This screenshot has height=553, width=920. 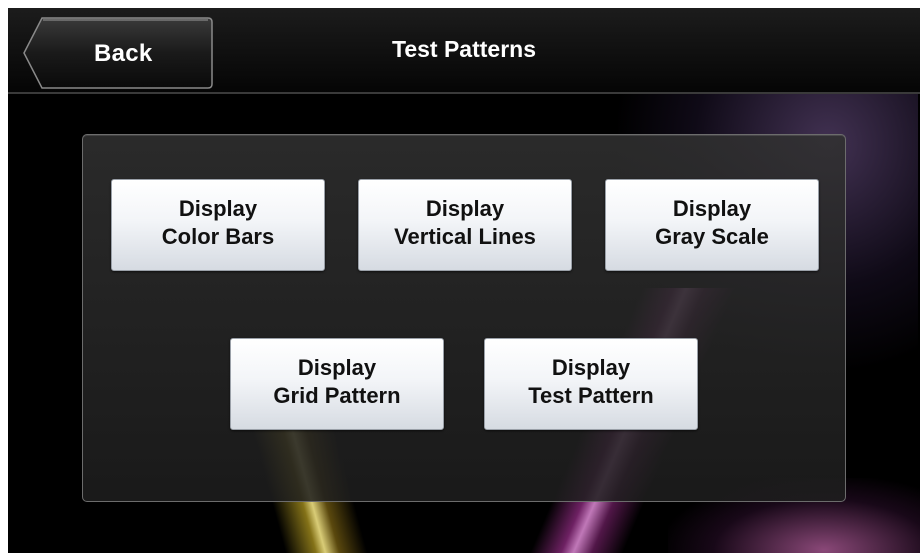 I want to click on back-button: Back, so click(x=118, y=53).